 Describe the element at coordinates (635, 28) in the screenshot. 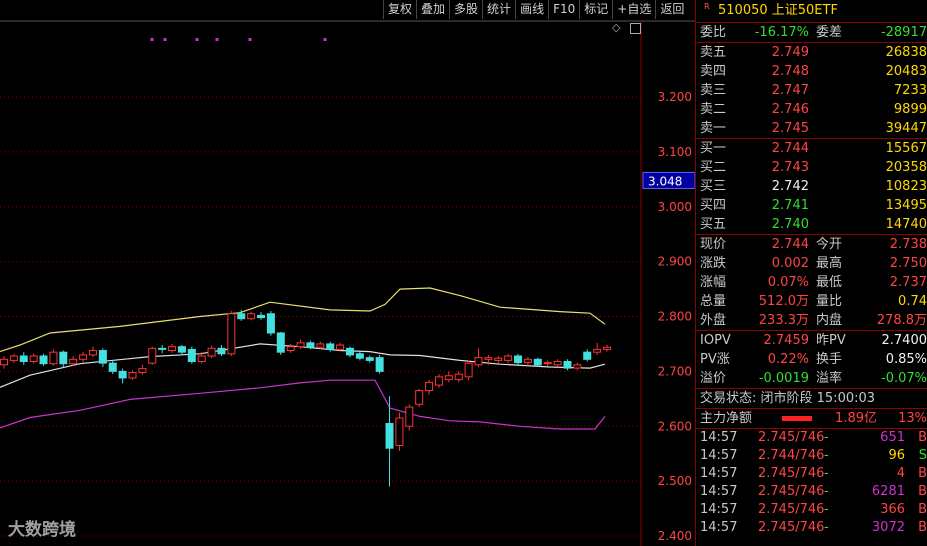

I see `window-toggle-icon` at that location.